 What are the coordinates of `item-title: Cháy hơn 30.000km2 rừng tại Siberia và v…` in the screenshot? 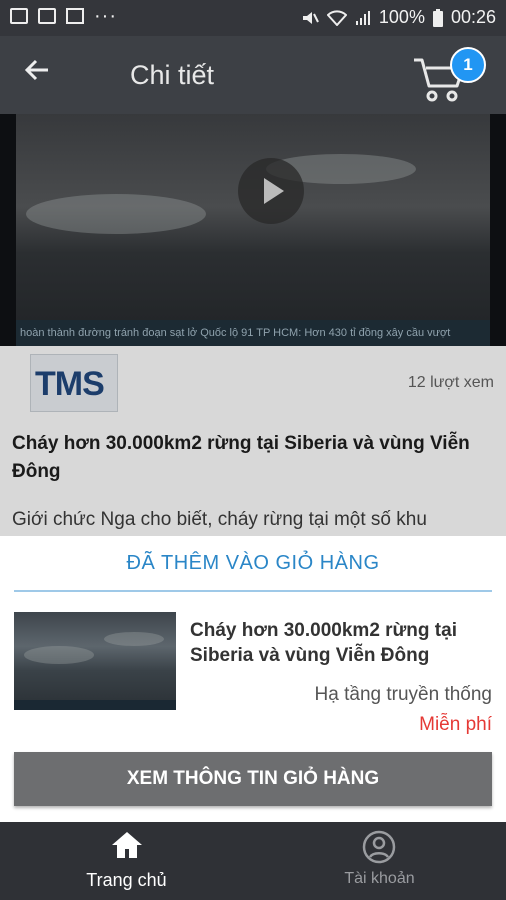 It's located at (323, 643).